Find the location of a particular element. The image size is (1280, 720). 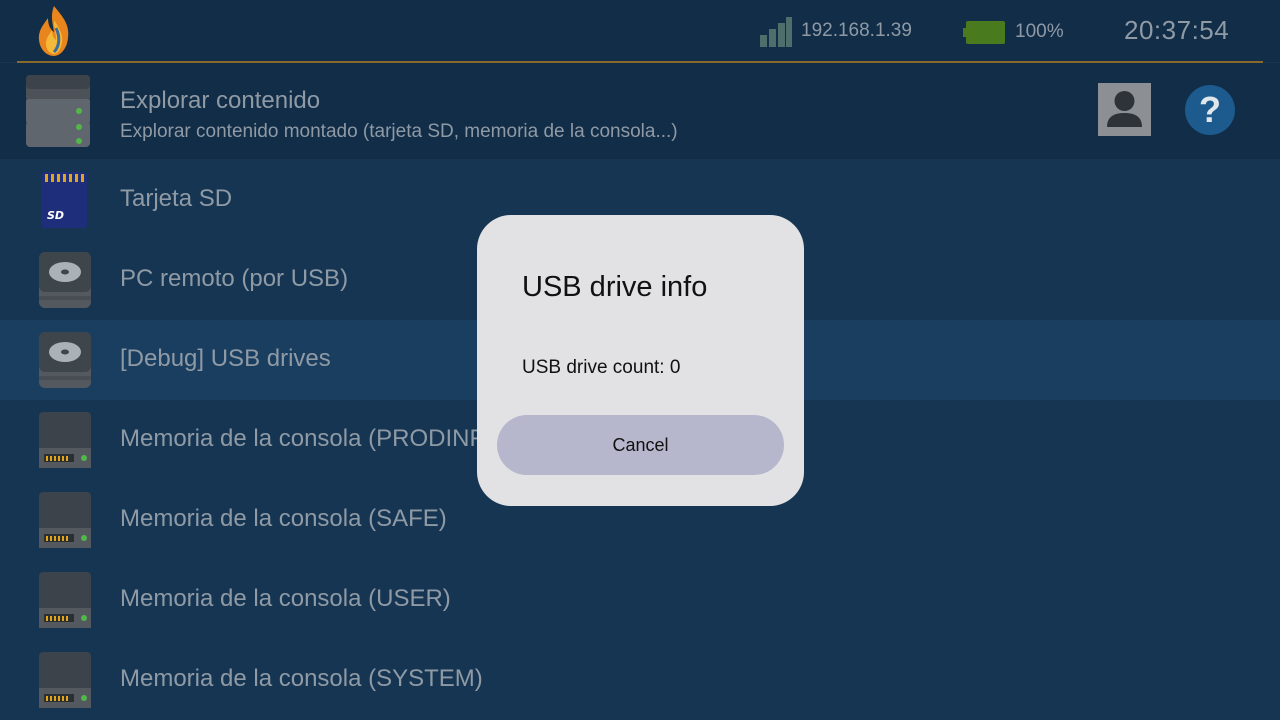

list-item-system: Memoria de la consola (SYSTEM) is located at coordinates (640, 680).